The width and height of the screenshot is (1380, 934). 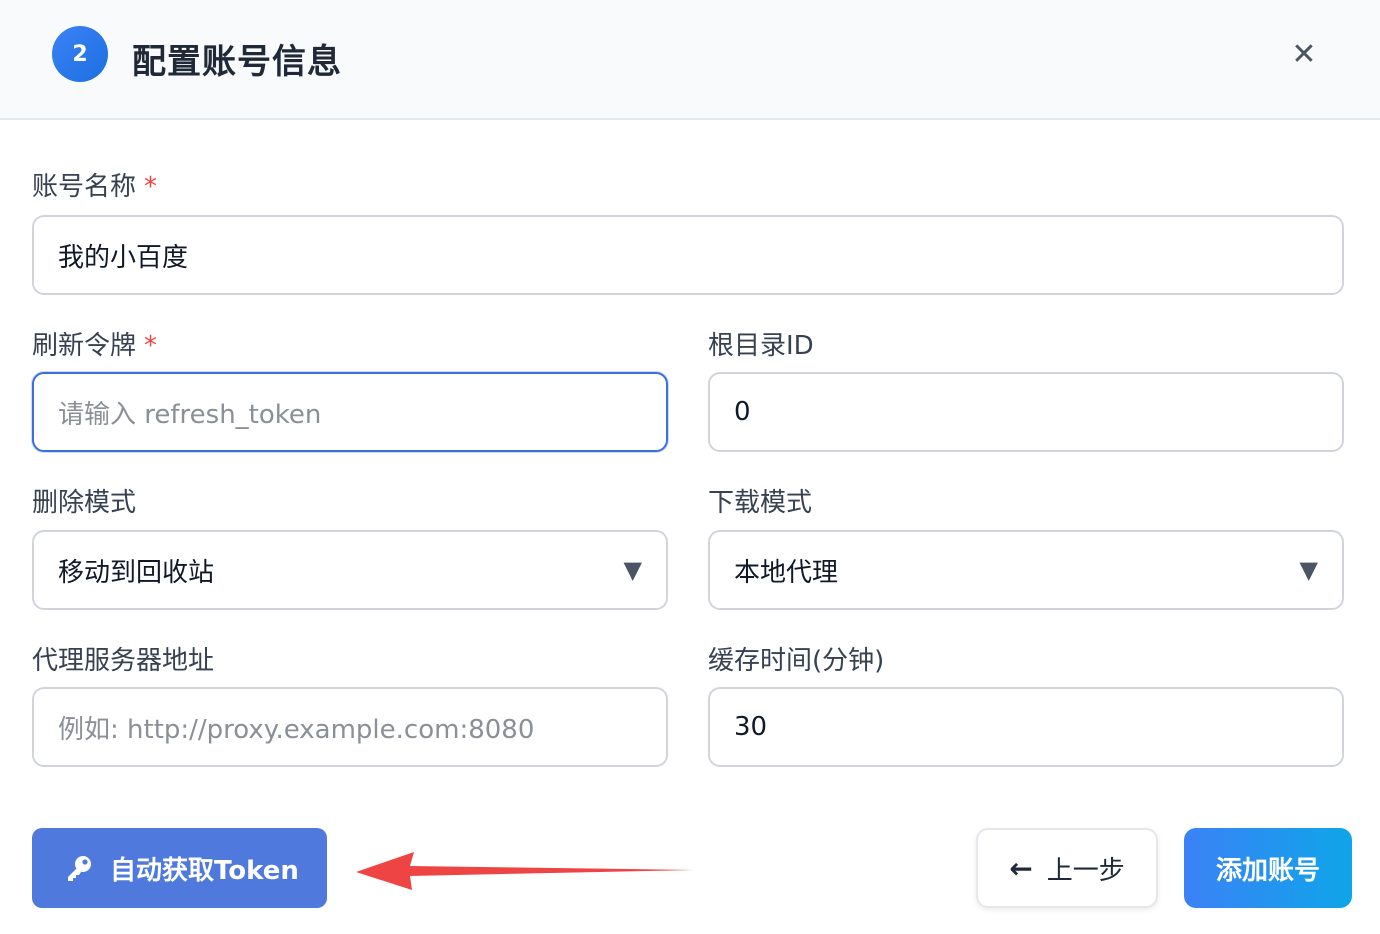 I want to click on cache-time-value: 30, so click(x=751, y=727).